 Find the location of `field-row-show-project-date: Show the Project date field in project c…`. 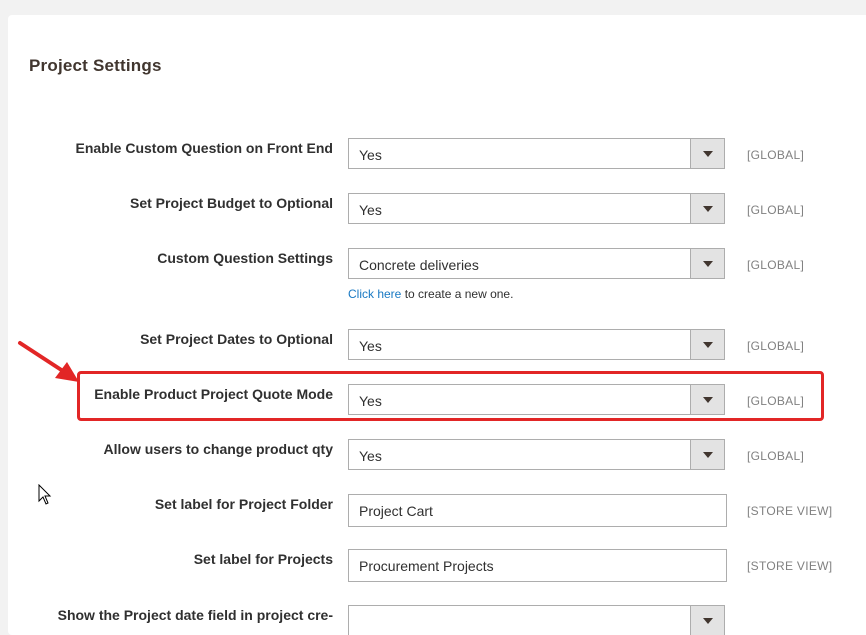

field-row-show-project-date: Show the Project date field in project c… is located at coordinates (437, 620).